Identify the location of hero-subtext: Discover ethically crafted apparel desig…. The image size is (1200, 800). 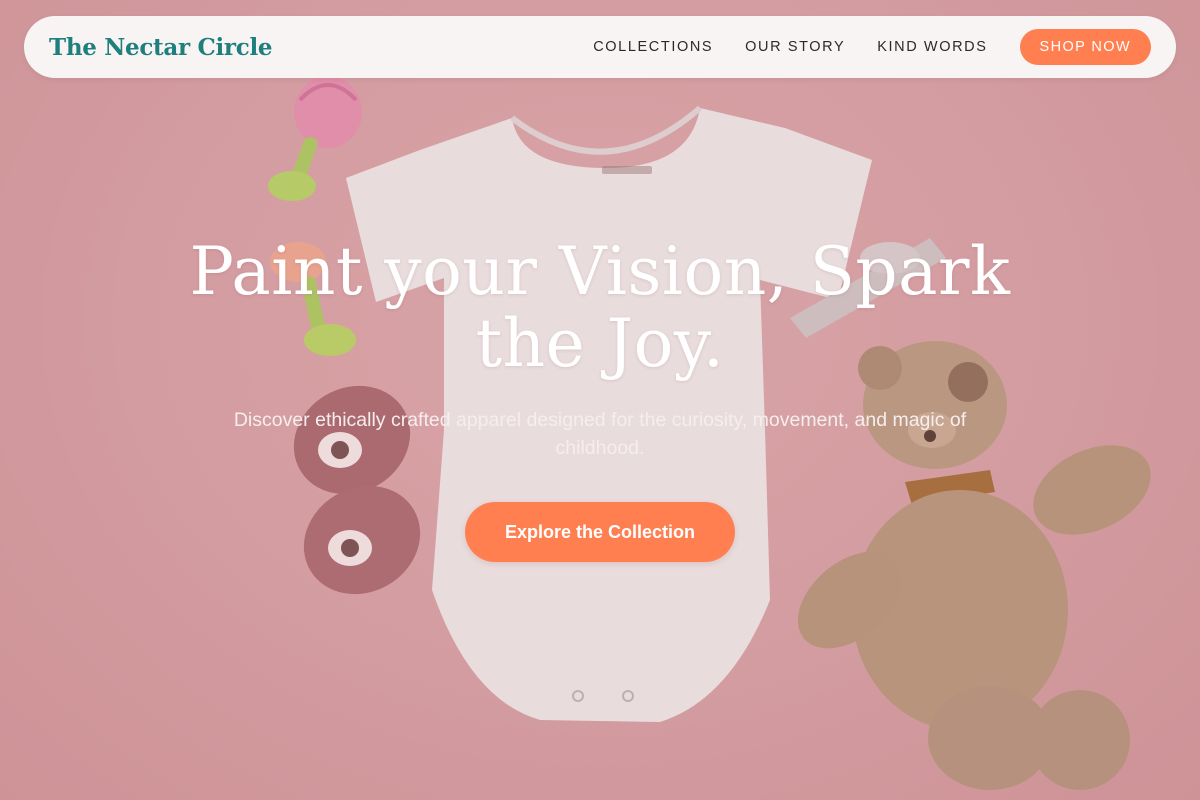
(600, 434).